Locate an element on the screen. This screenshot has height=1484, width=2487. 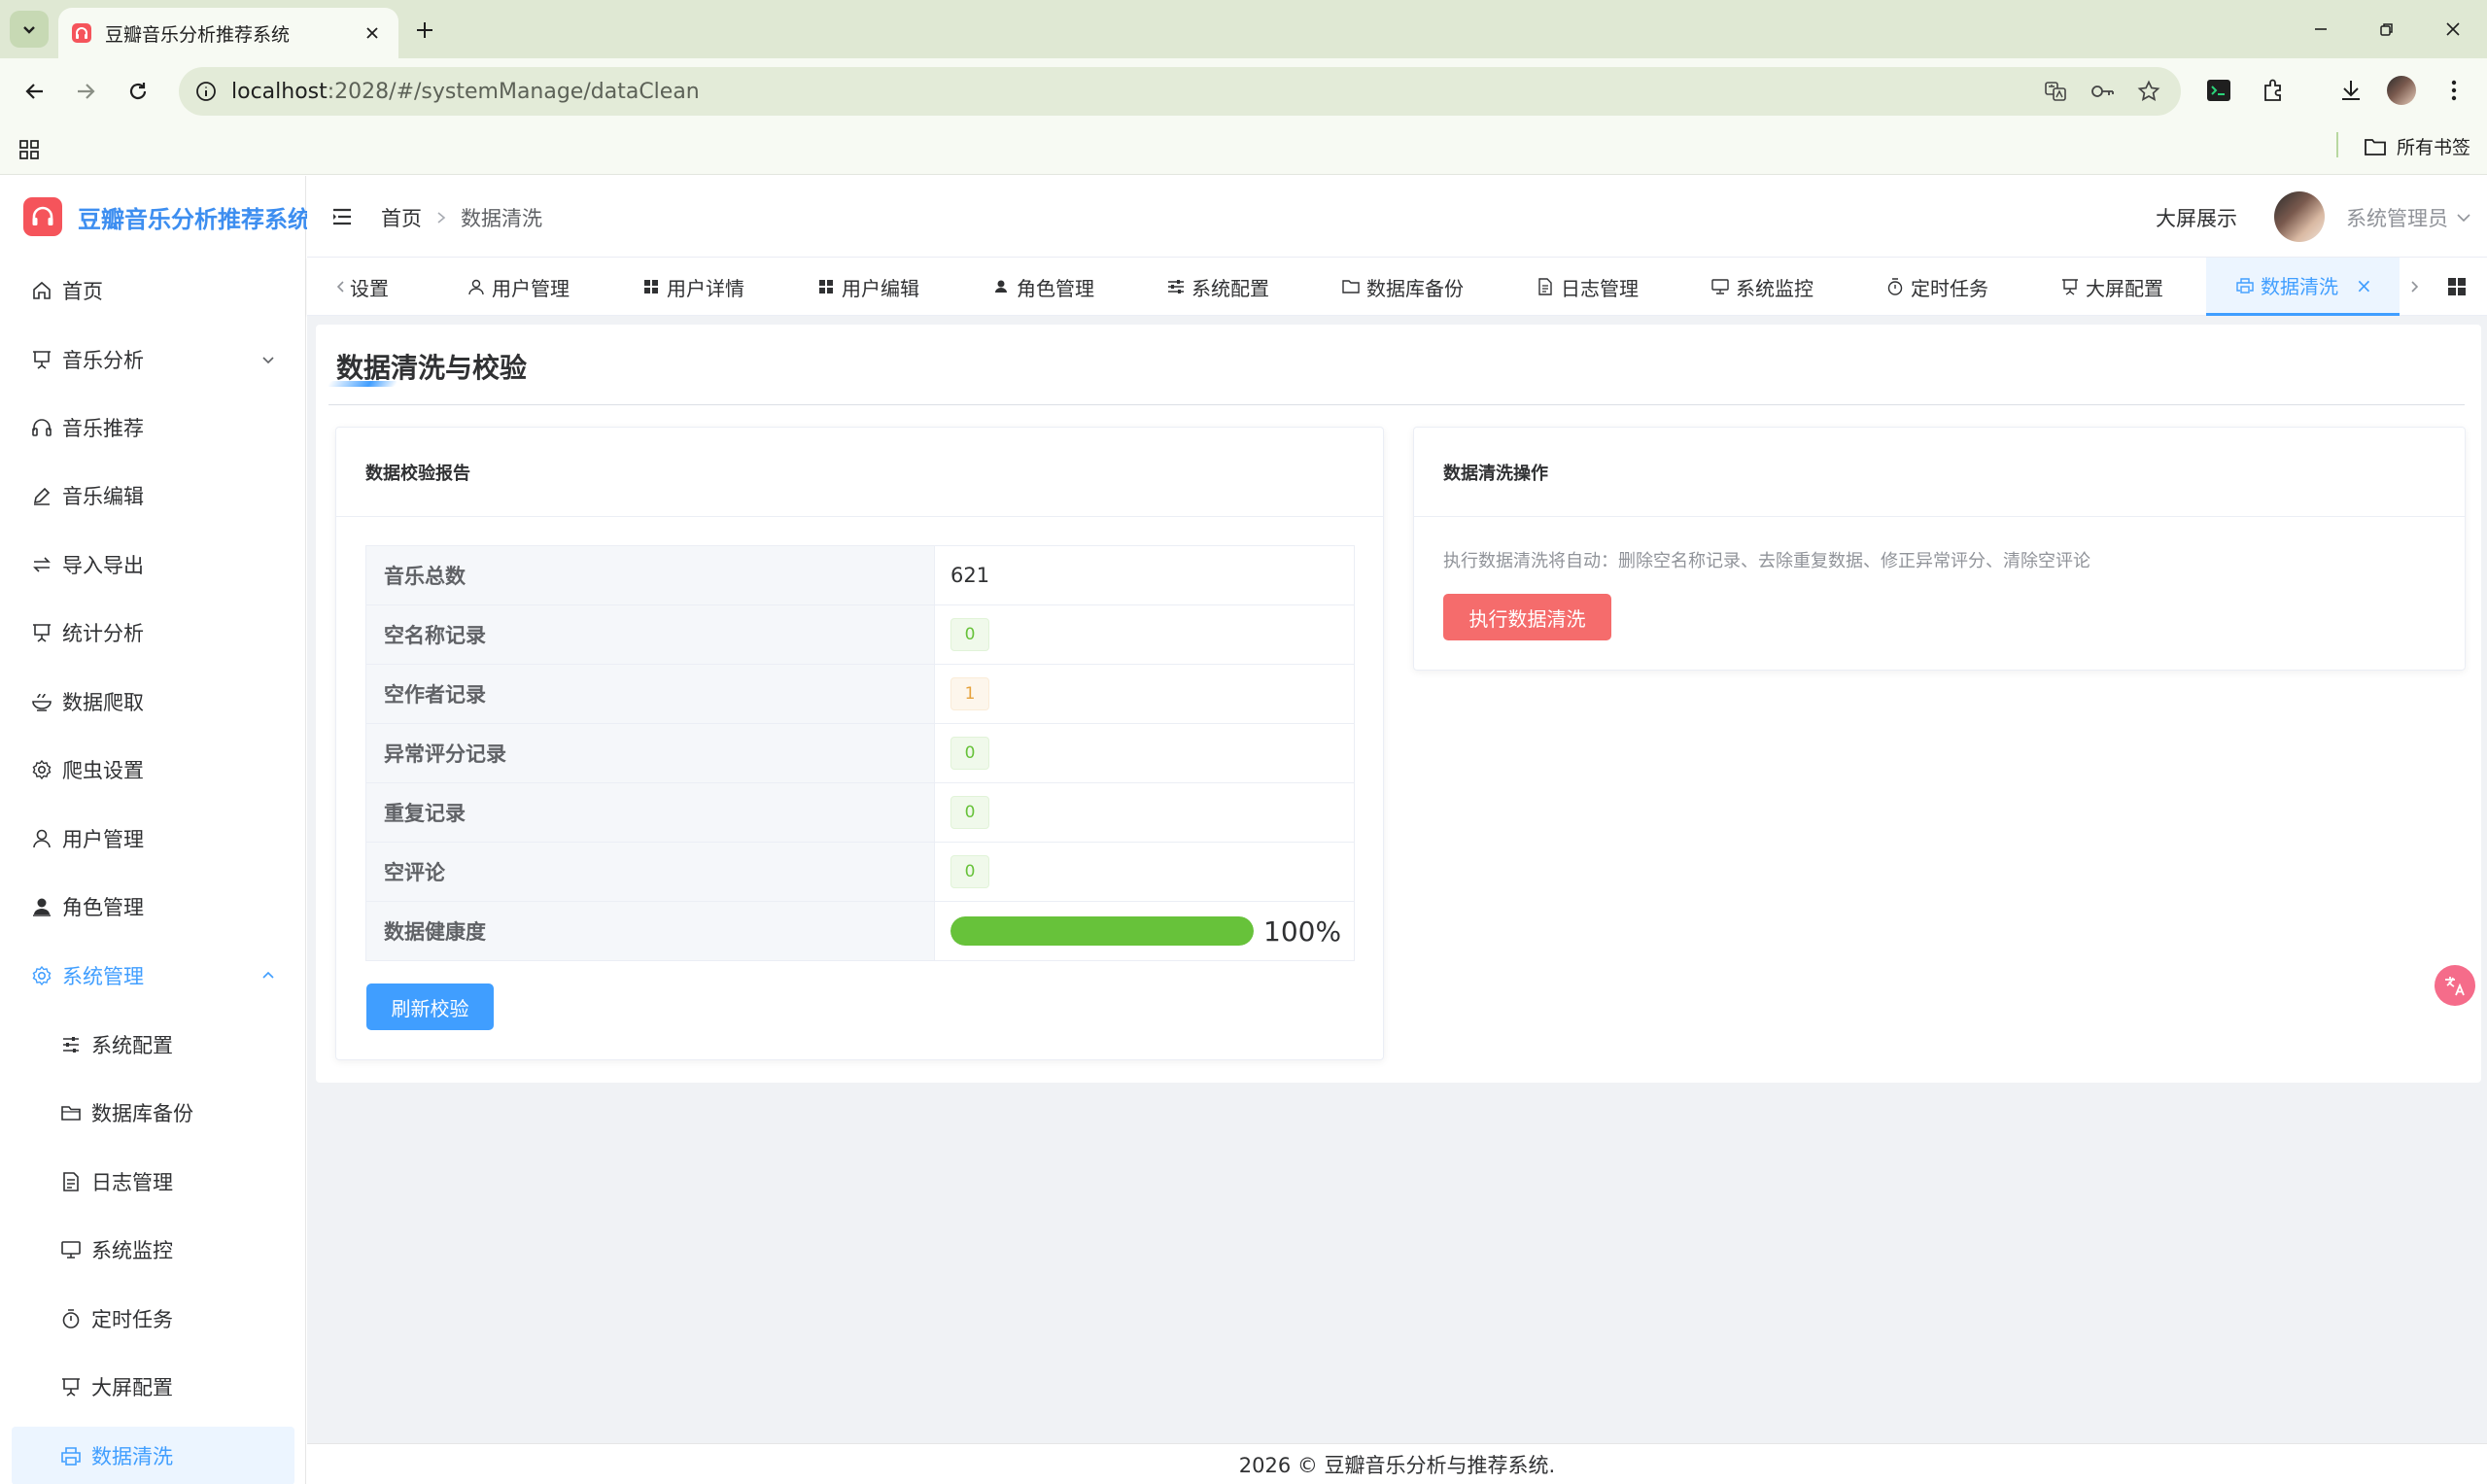
sidebar-item-data-clean: 数据清洗 is located at coordinates (153, 1455).